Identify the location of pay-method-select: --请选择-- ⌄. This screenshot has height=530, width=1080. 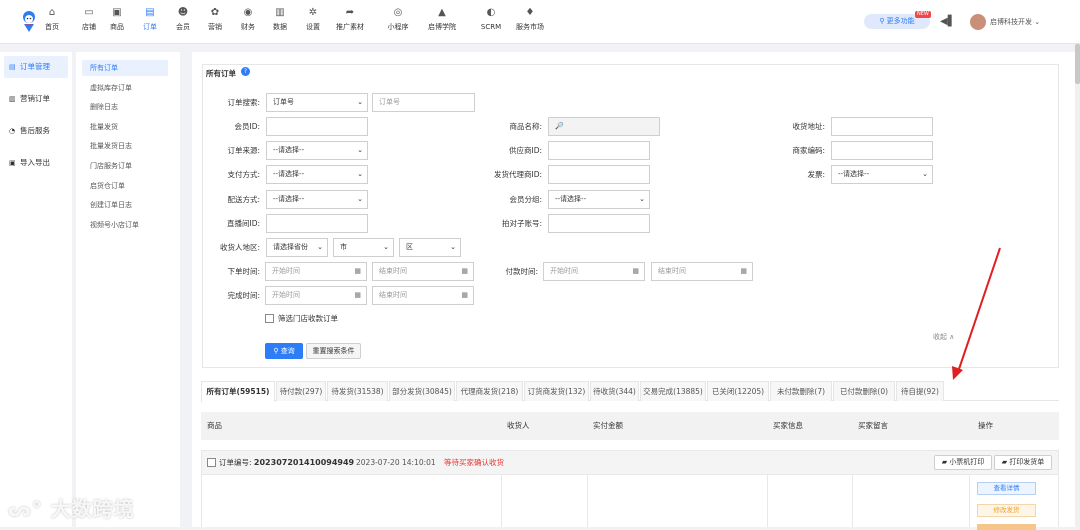
(317, 174).